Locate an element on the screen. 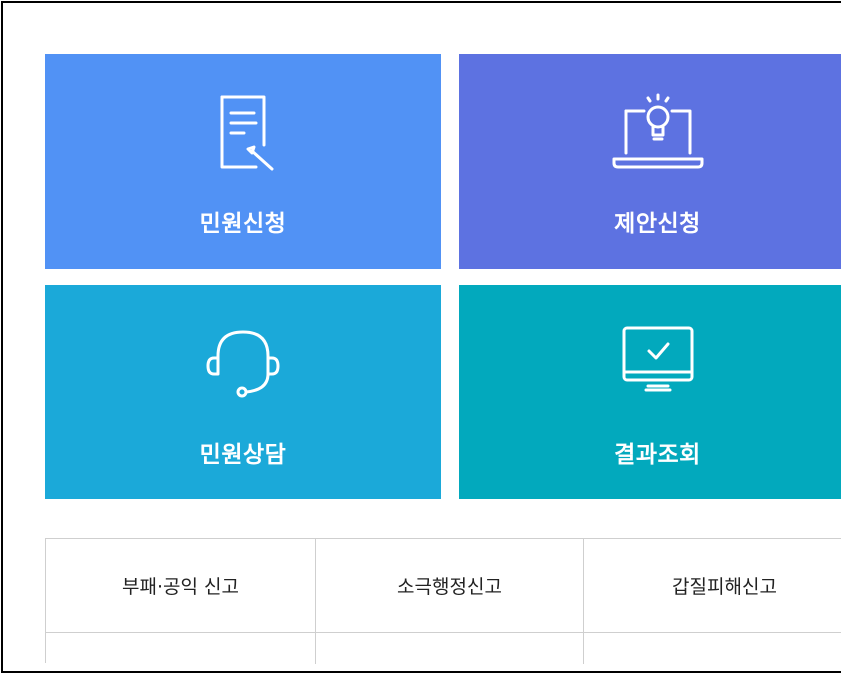 The width and height of the screenshot is (841, 676). report-link-label: 소극행정신고 is located at coordinates (449, 587).